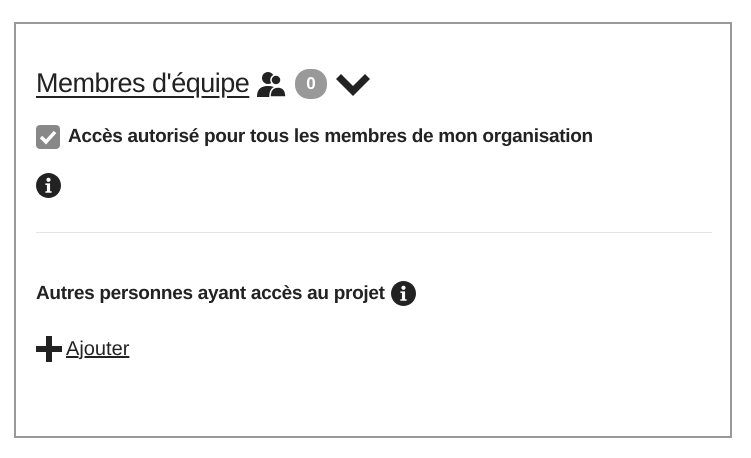 Image resolution: width=751 pixels, height=458 pixels. What do you see at coordinates (330, 137) in the screenshot?
I see `checkbox-label: Accès autorisé pour tous les membres de mon organisation` at bounding box center [330, 137].